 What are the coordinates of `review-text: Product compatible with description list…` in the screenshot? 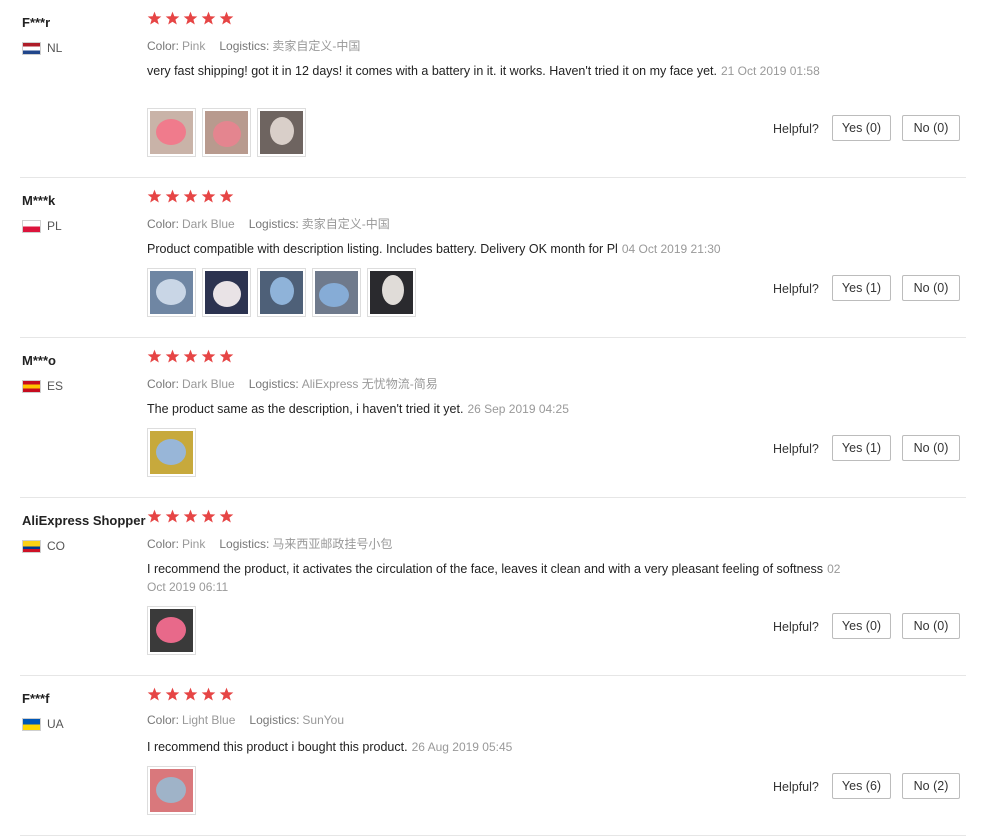 It's located at (382, 249).